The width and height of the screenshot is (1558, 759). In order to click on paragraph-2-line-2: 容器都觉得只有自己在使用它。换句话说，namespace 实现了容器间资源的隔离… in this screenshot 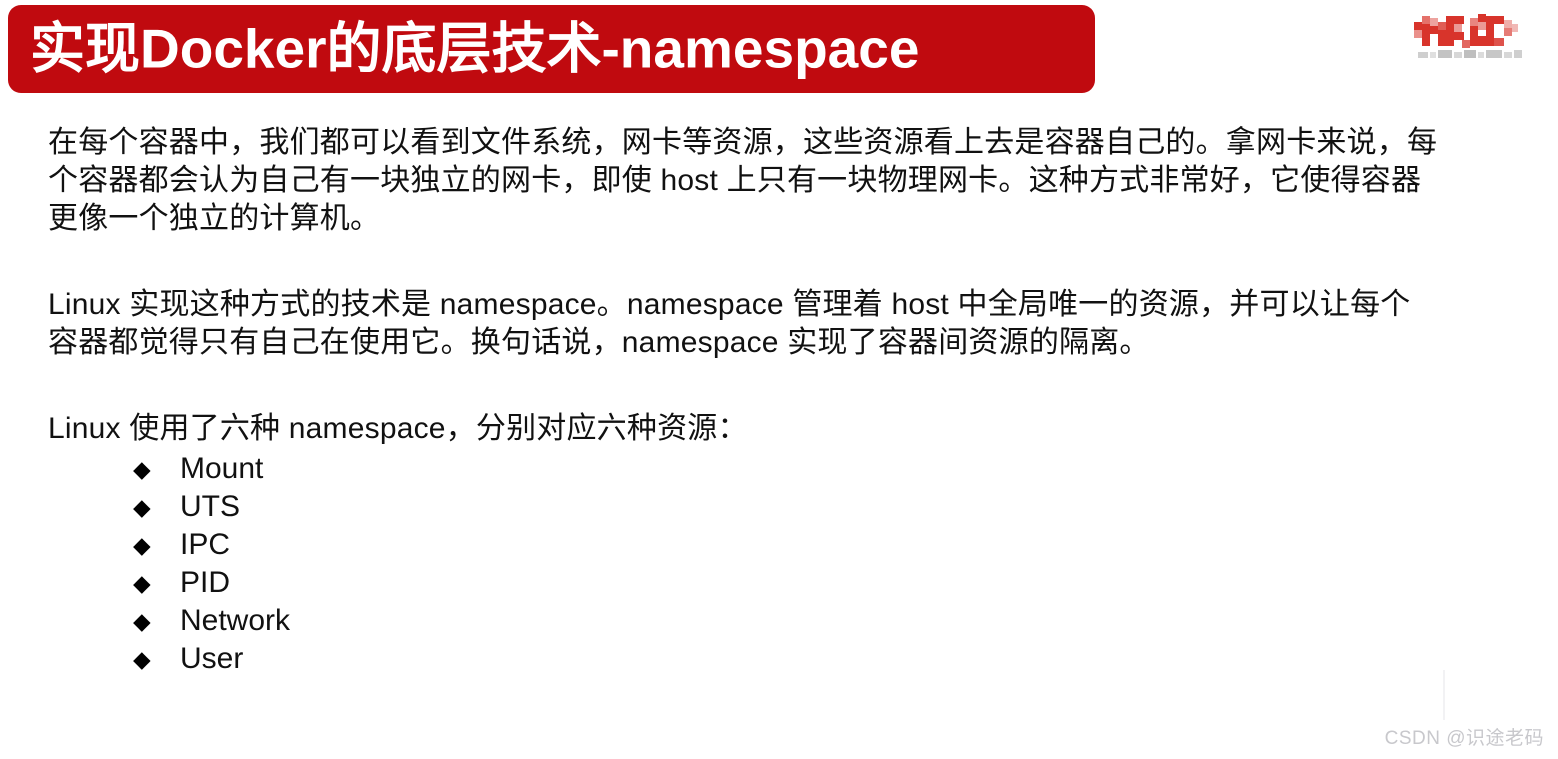, I will do `click(599, 342)`.